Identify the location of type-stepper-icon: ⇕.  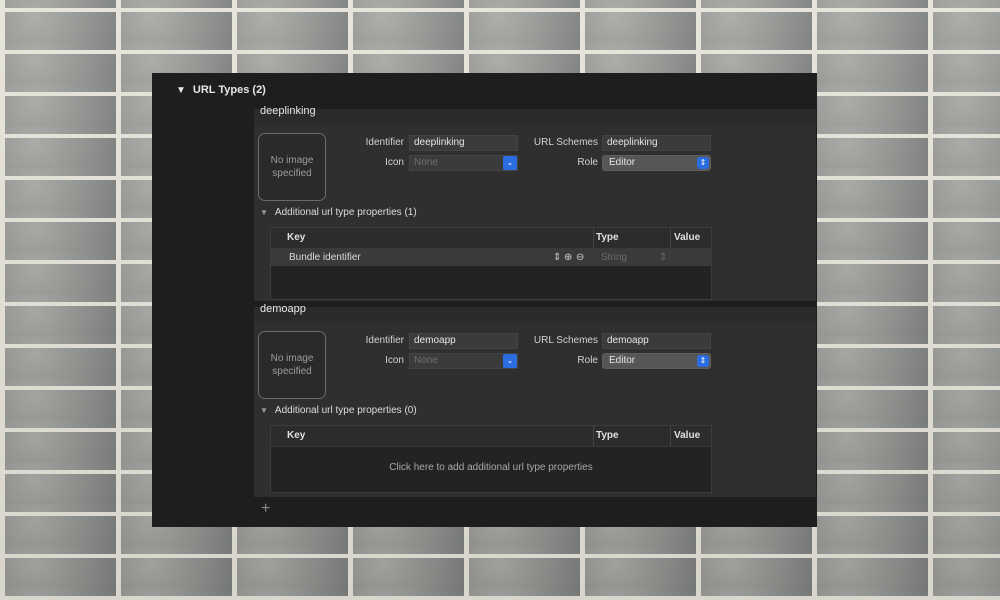
(663, 257).